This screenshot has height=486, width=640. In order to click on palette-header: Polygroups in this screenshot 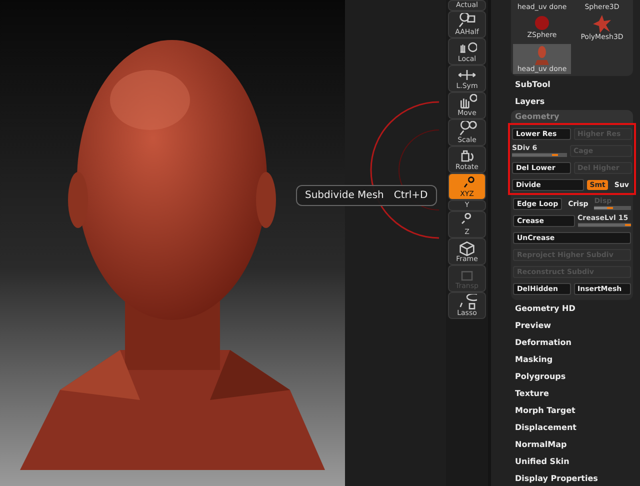, I will do `click(575, 376)`.